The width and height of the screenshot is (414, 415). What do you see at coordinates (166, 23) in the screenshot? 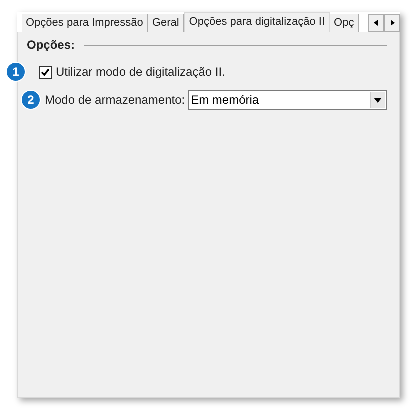
I see `tab: Geral` at bounding box center [166, 23].